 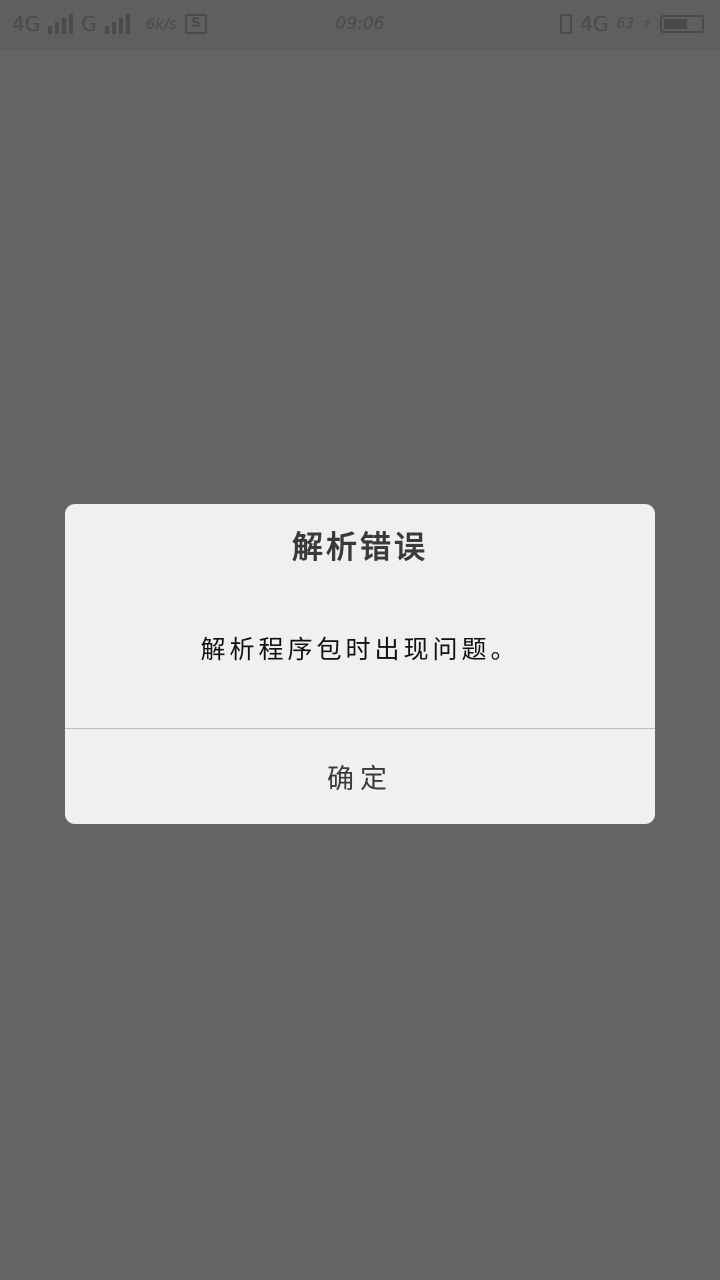 I want to click on dialog-title: 解析错误, so click(x=360, y=548).